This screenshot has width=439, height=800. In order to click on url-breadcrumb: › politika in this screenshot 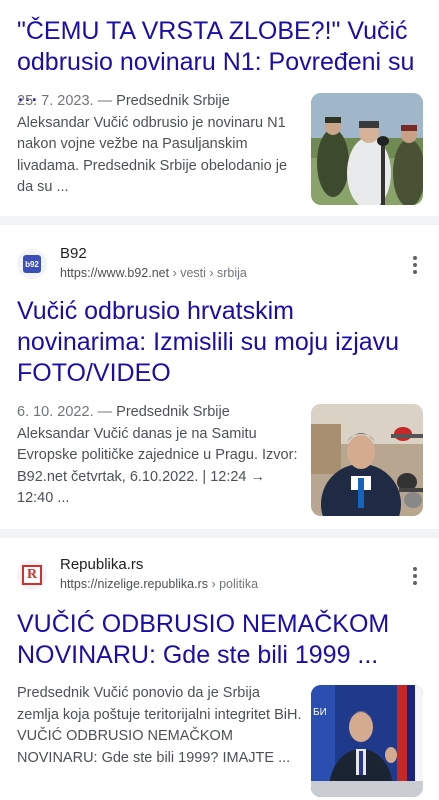, I will do `click(233, 584)`.